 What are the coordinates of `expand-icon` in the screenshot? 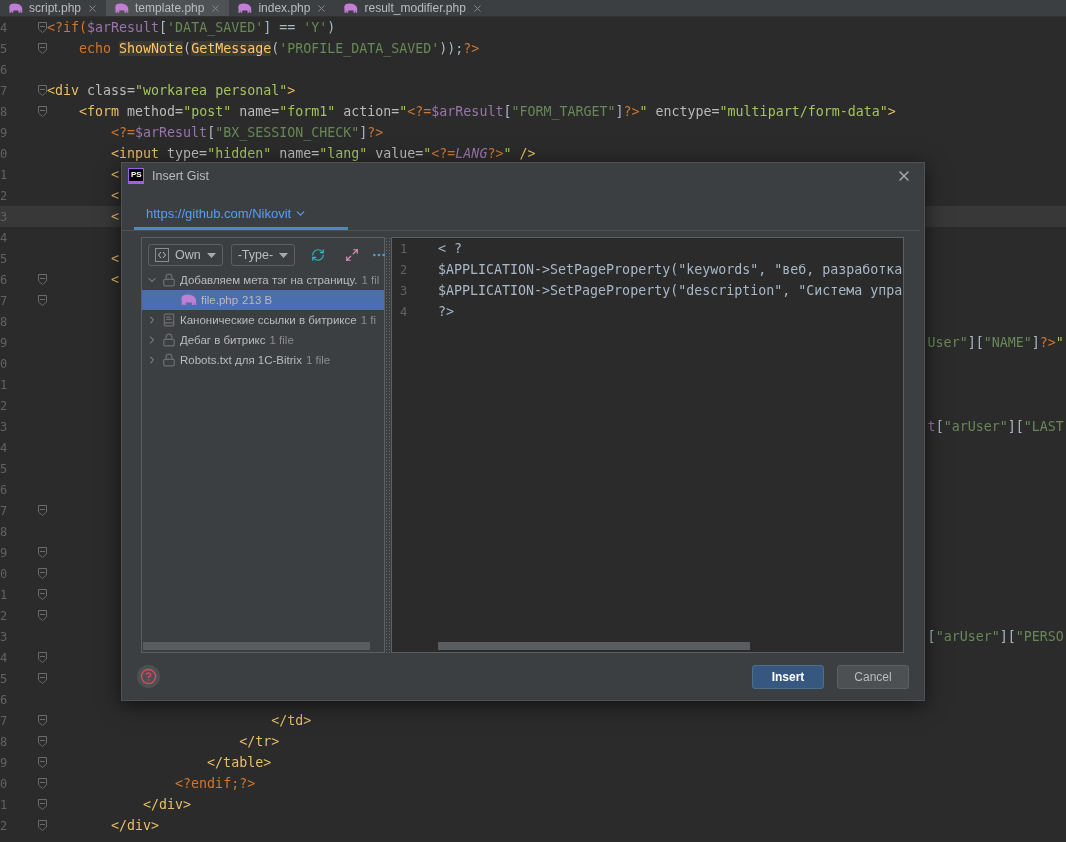 It's located at (352, 255).